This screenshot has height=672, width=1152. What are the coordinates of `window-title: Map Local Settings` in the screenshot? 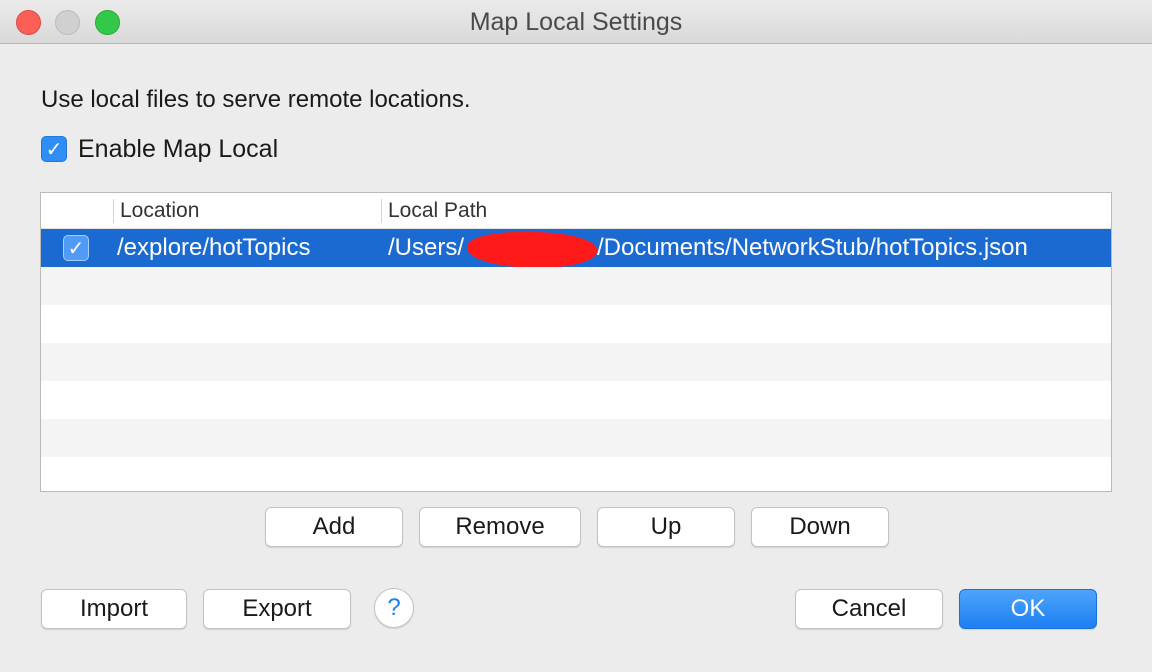 It's located at (576, 22).